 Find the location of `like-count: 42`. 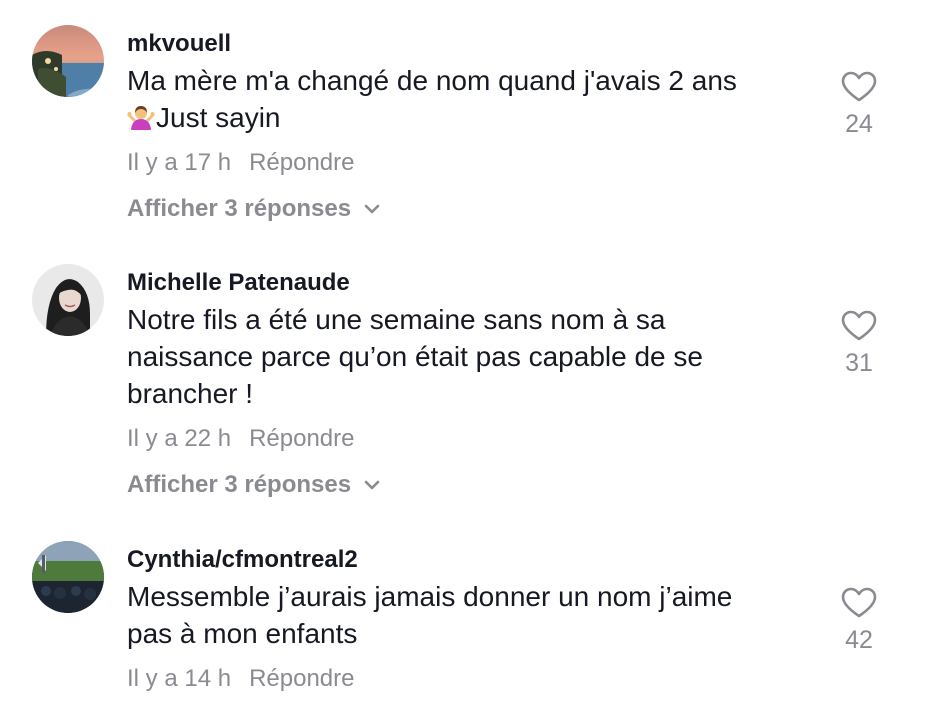

like-count: 42 is located at coordinates (859, 640).